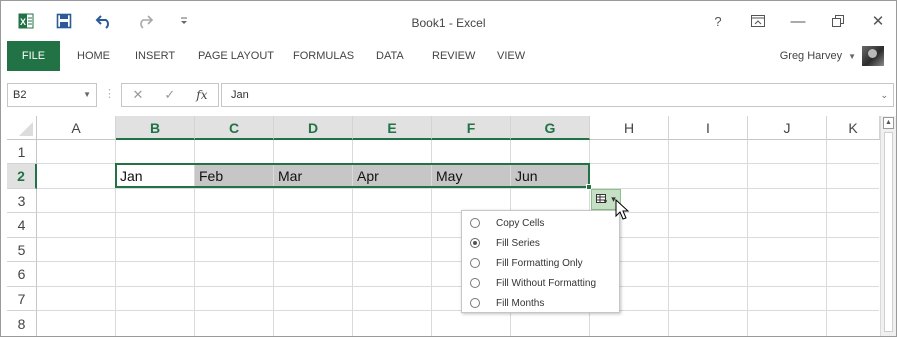  What do you see at coordinates (76, 128) in the screenshot?
I see `column-header-a: A` at bounding box center [76, 128].